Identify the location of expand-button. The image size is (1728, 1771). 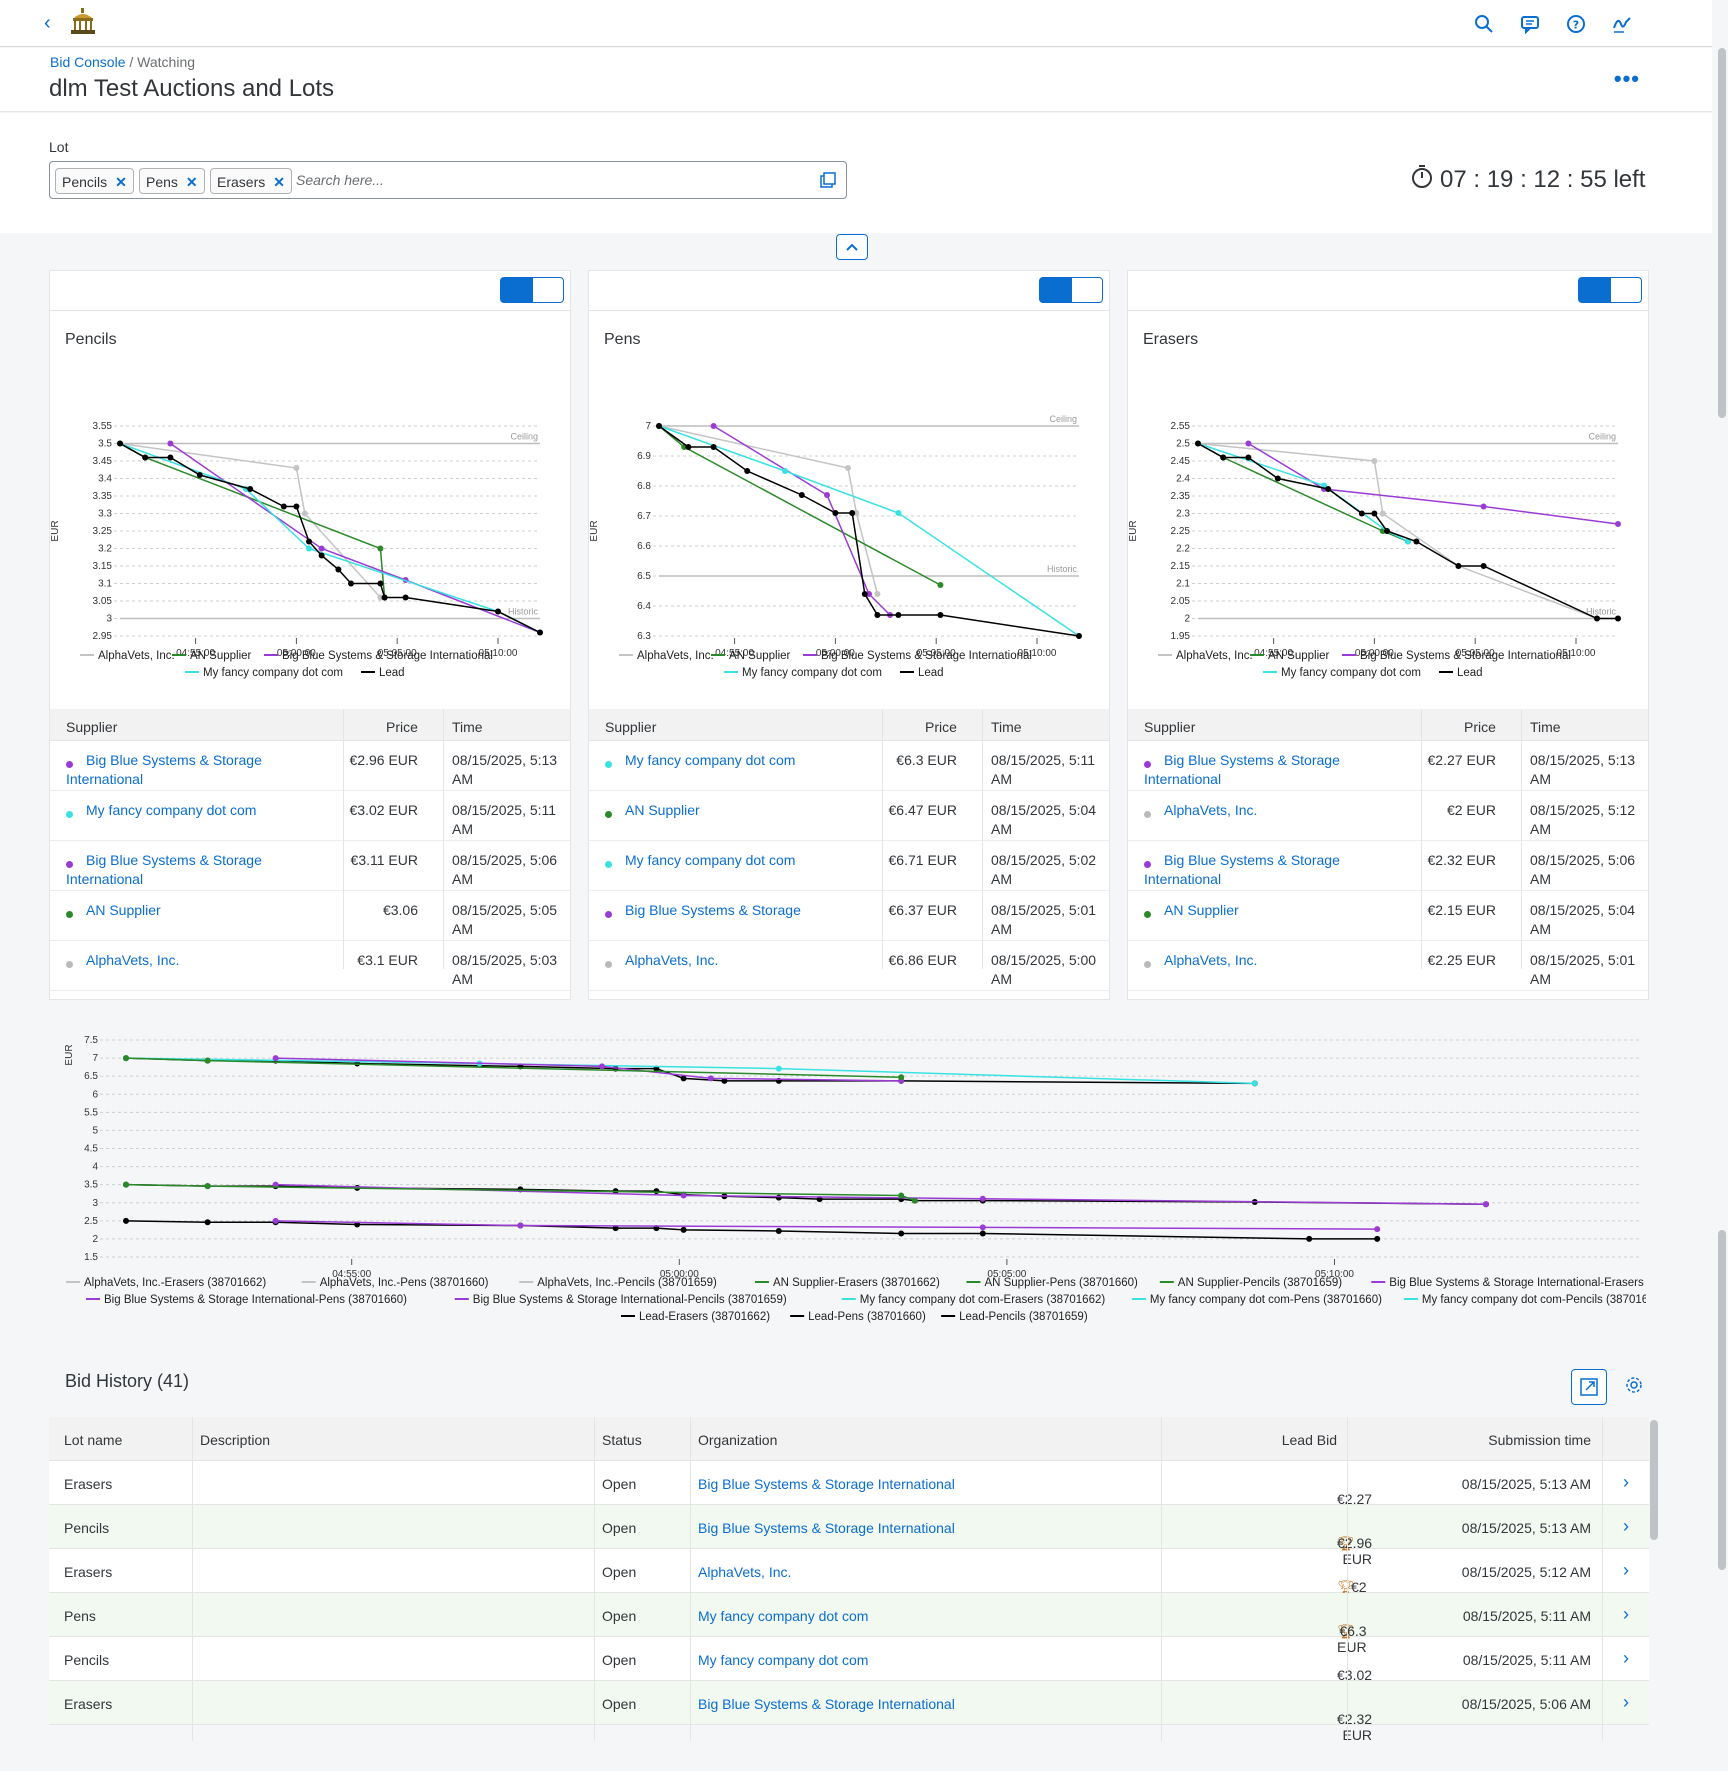
(1589, 1387).